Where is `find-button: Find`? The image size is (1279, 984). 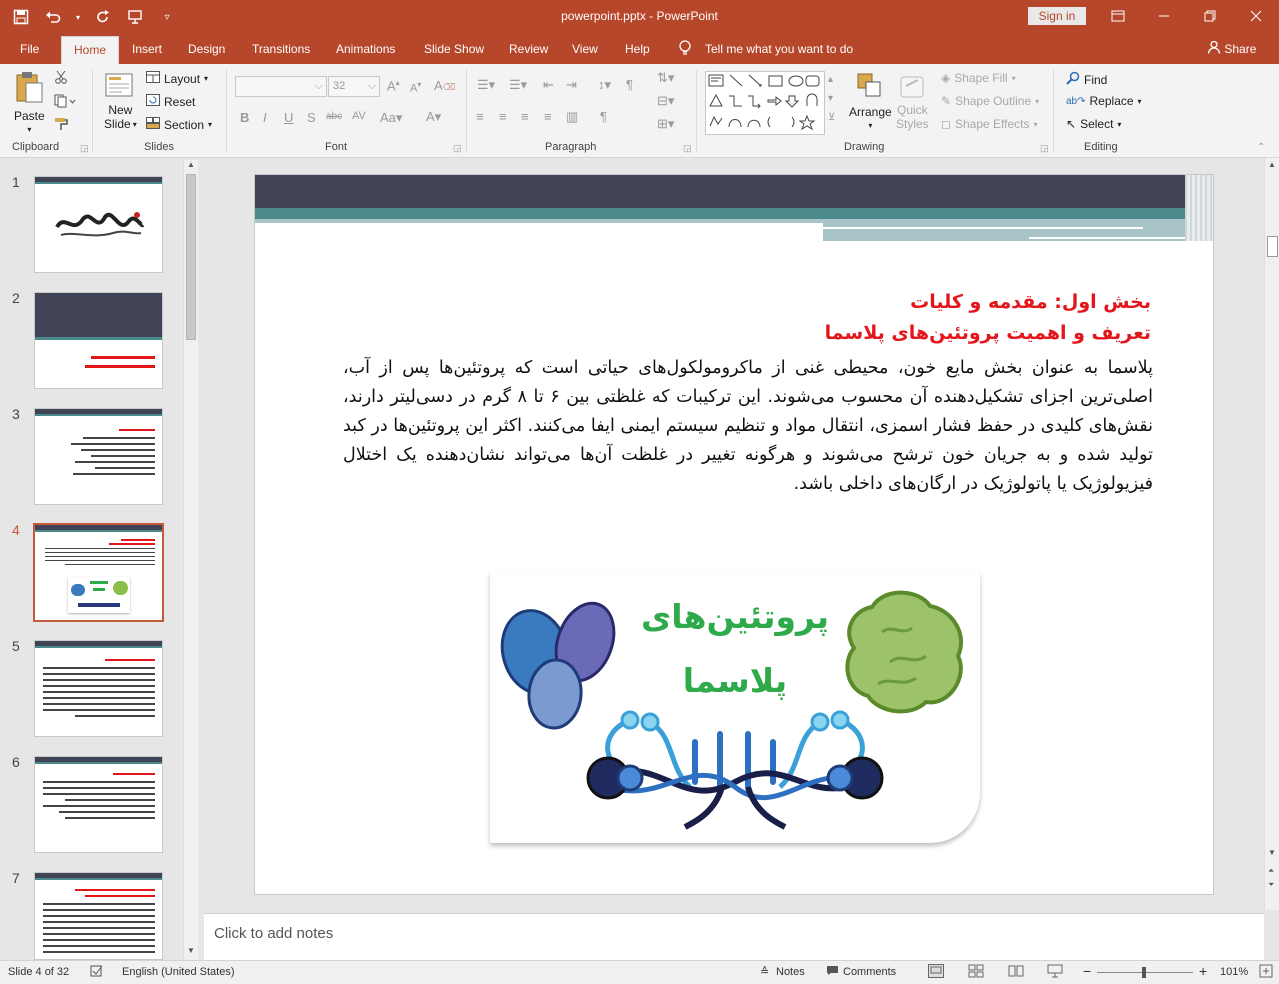
find-button: Find is located at coordinates (1086, 79).